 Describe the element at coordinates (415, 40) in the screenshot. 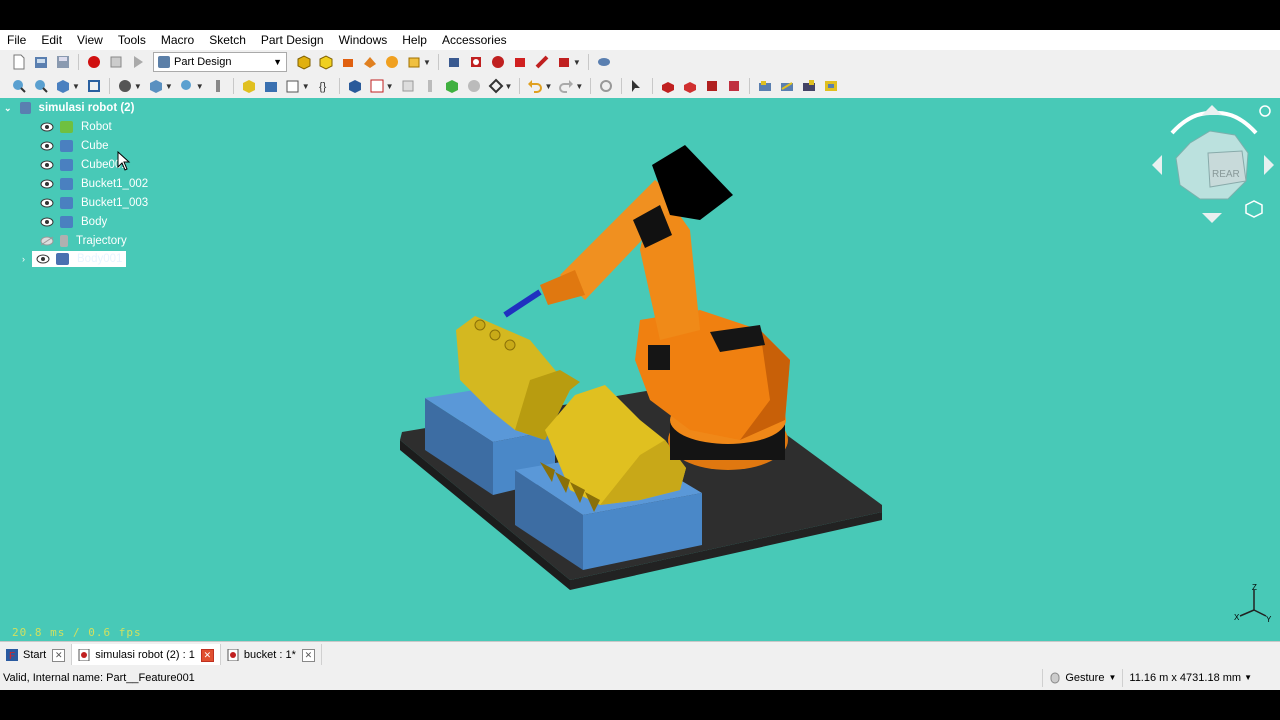

I see `menu-help: Help` at that location.